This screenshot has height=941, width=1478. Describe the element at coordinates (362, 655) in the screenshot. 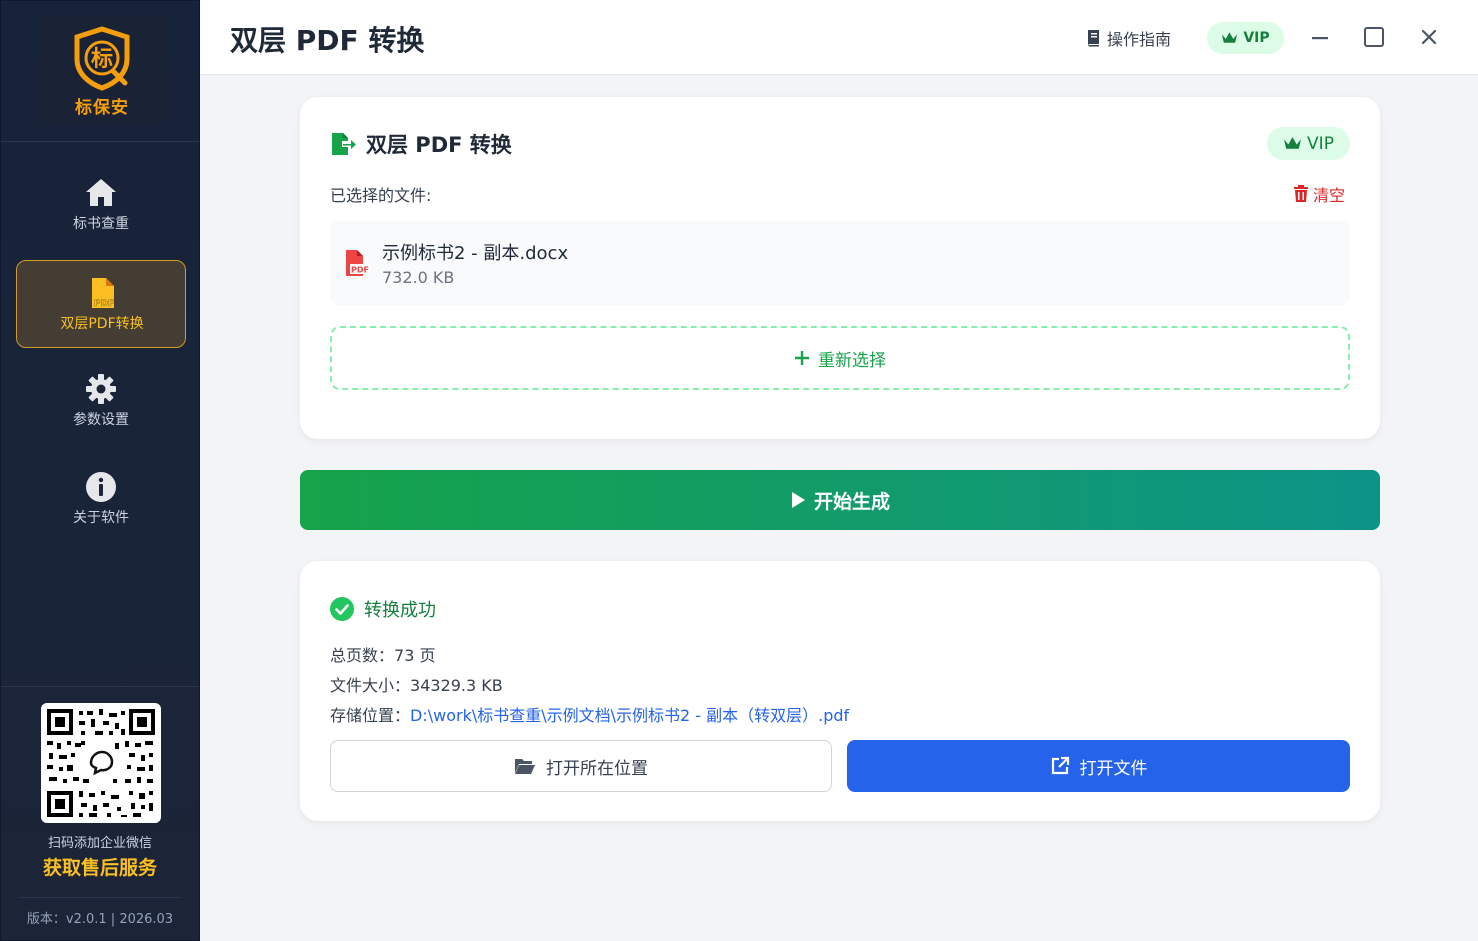

I see `pages-label: 总页数：` at that location.